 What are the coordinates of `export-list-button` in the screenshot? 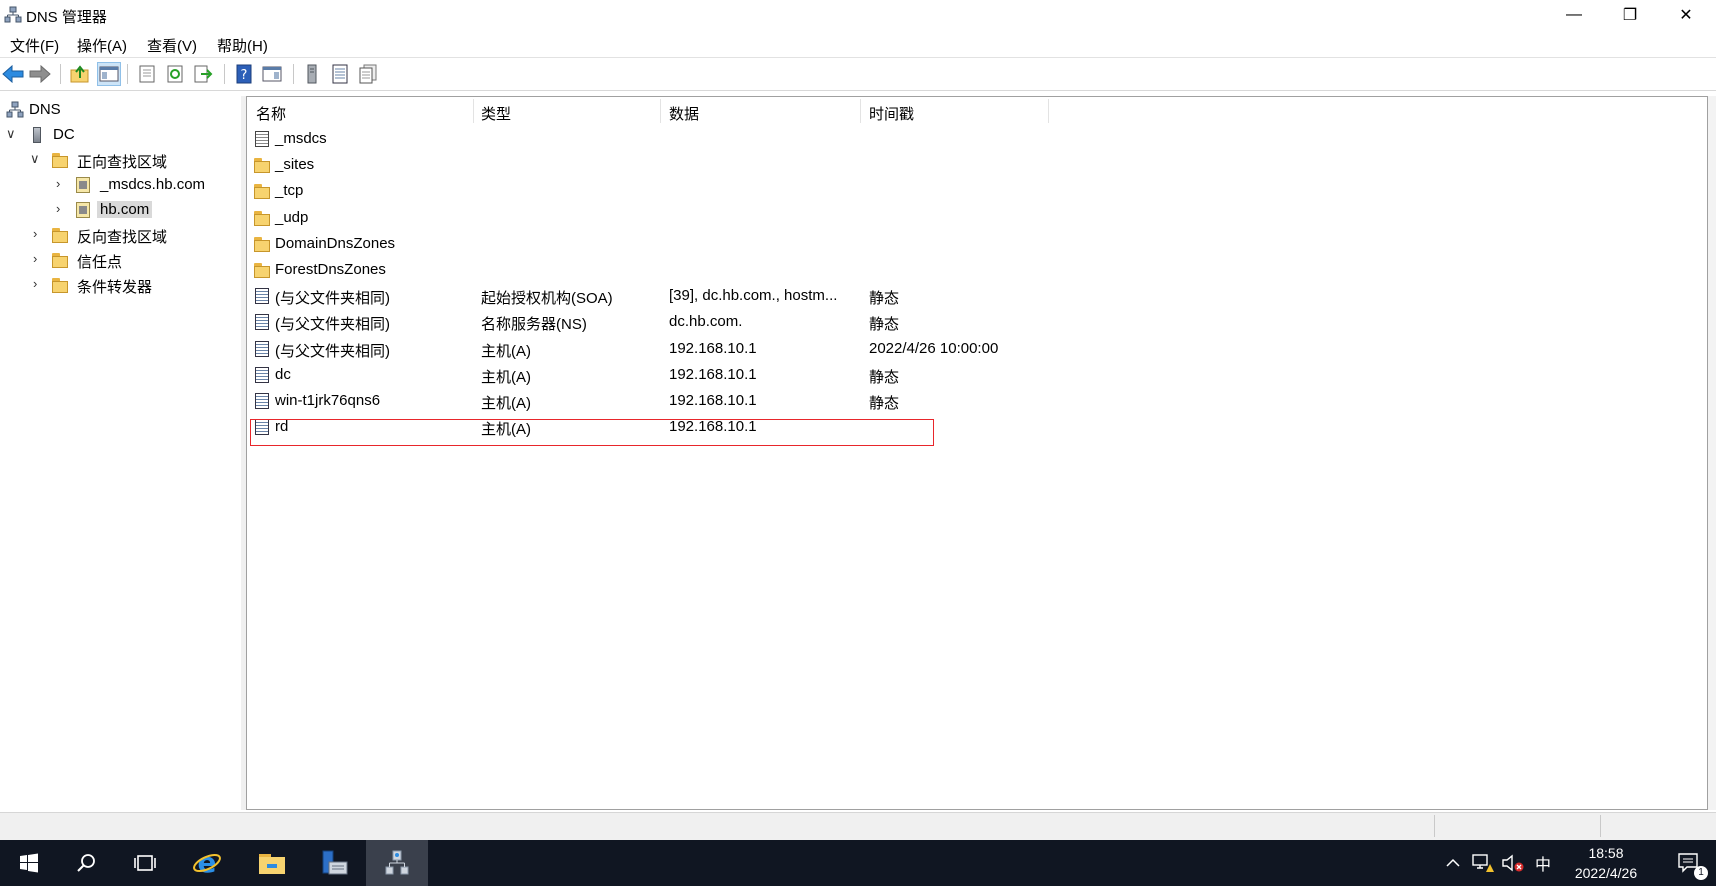 It's located at (203, 74).